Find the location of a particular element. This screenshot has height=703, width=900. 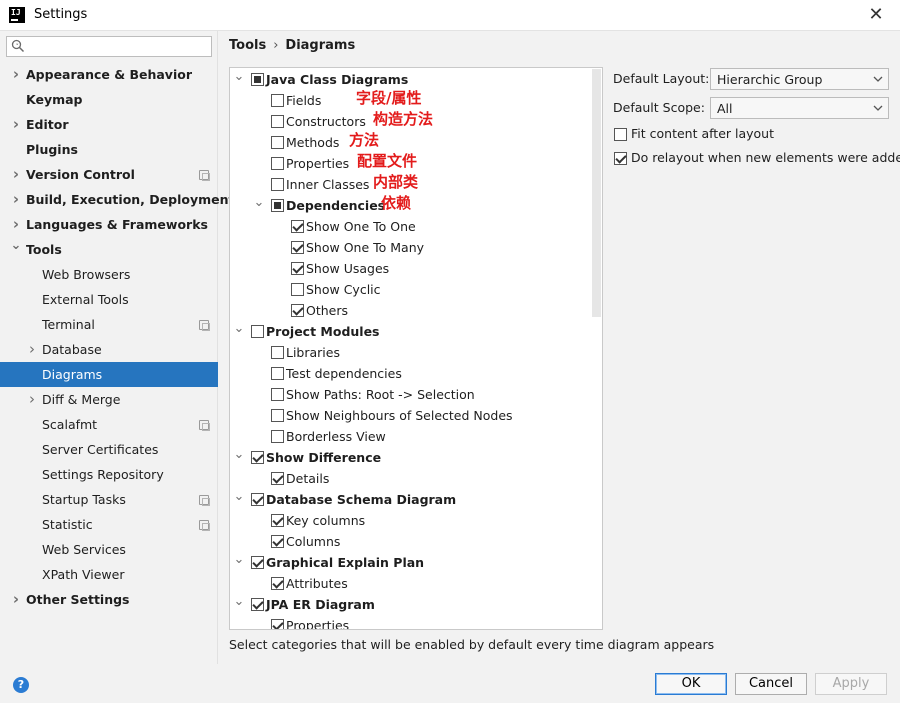

tree-row: ⌄ Database Schema Diagram is located at coordinates (410, 499).